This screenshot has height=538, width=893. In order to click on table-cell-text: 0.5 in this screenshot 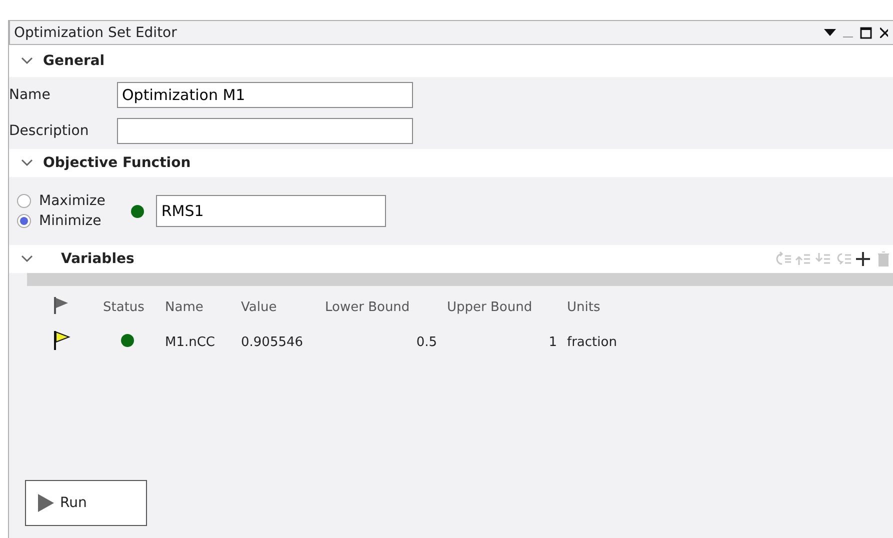, I will do `click(426, 342)`.